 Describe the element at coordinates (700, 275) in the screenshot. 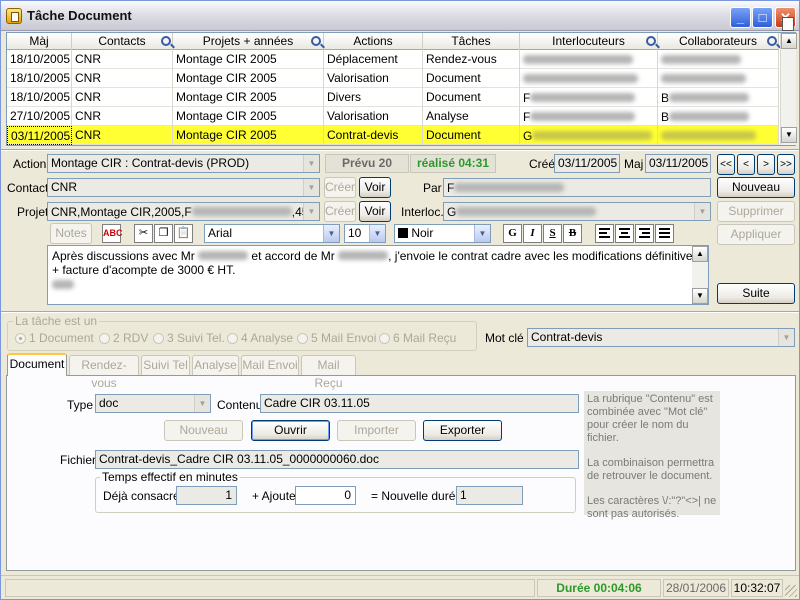

I see `textarea-scrollbar: ▲ ▼` at that location.